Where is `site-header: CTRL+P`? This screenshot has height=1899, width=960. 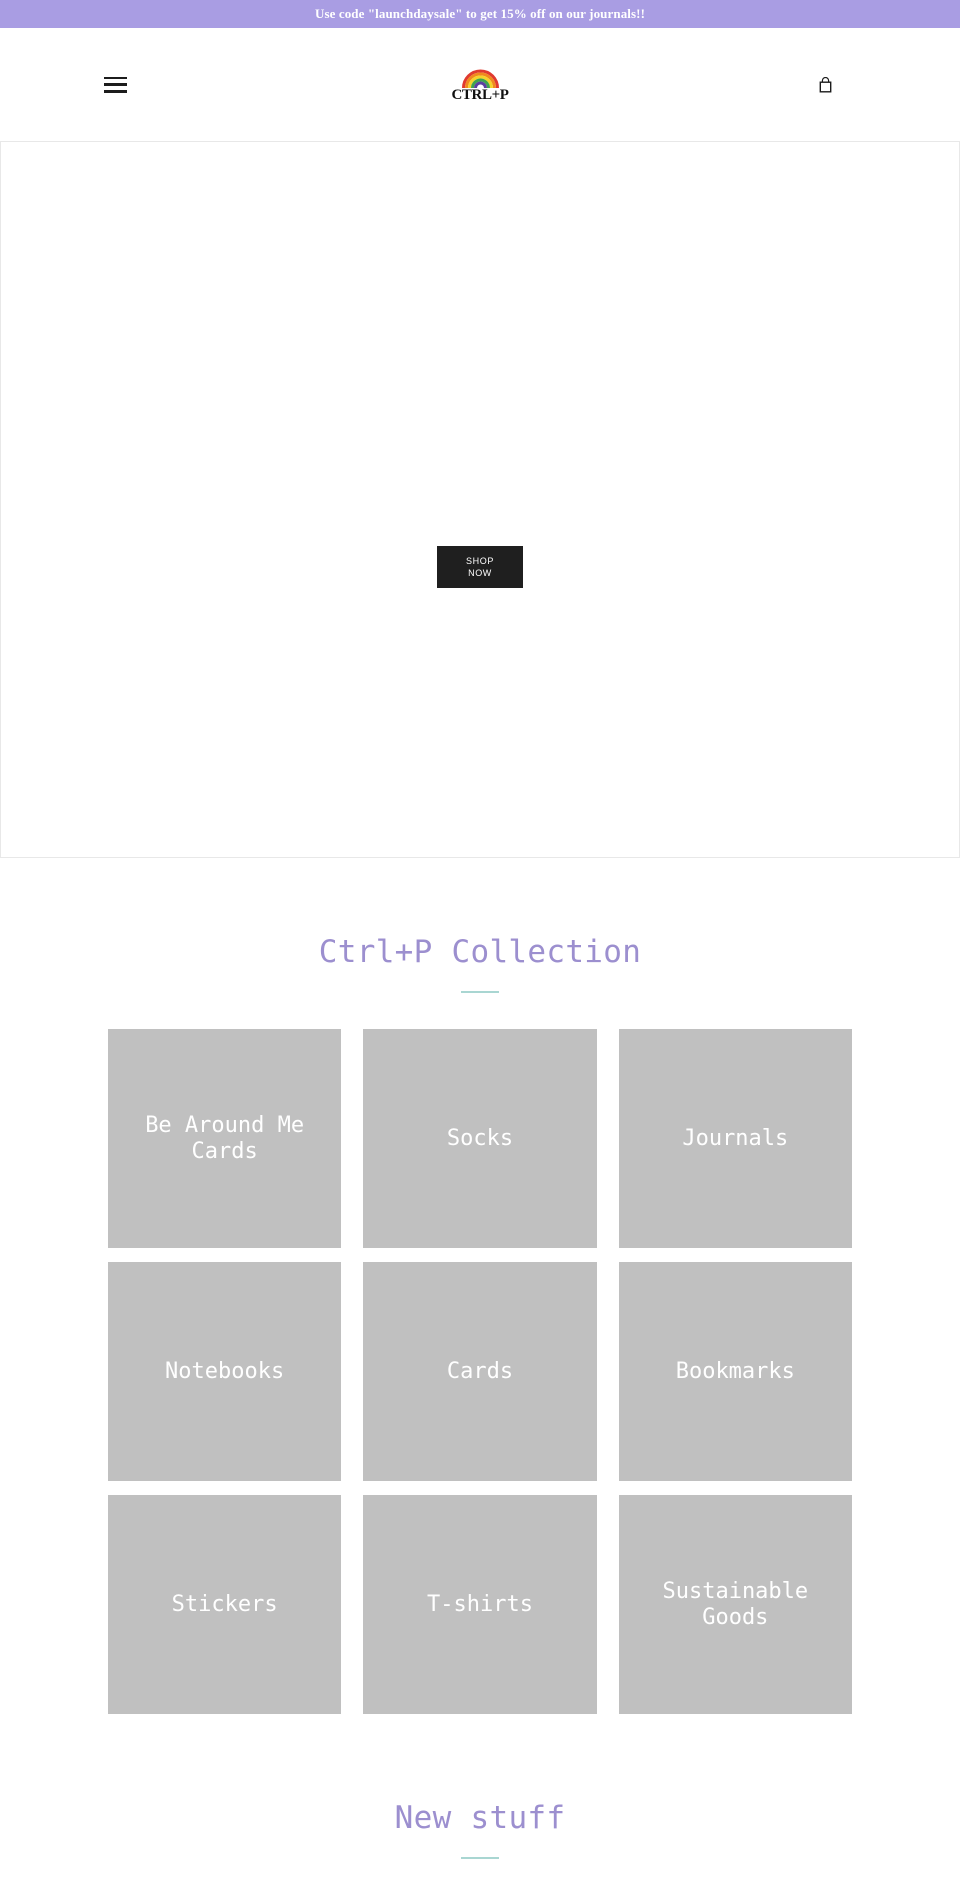
site-header: CTRL+P is located at coordinates (480, 84).